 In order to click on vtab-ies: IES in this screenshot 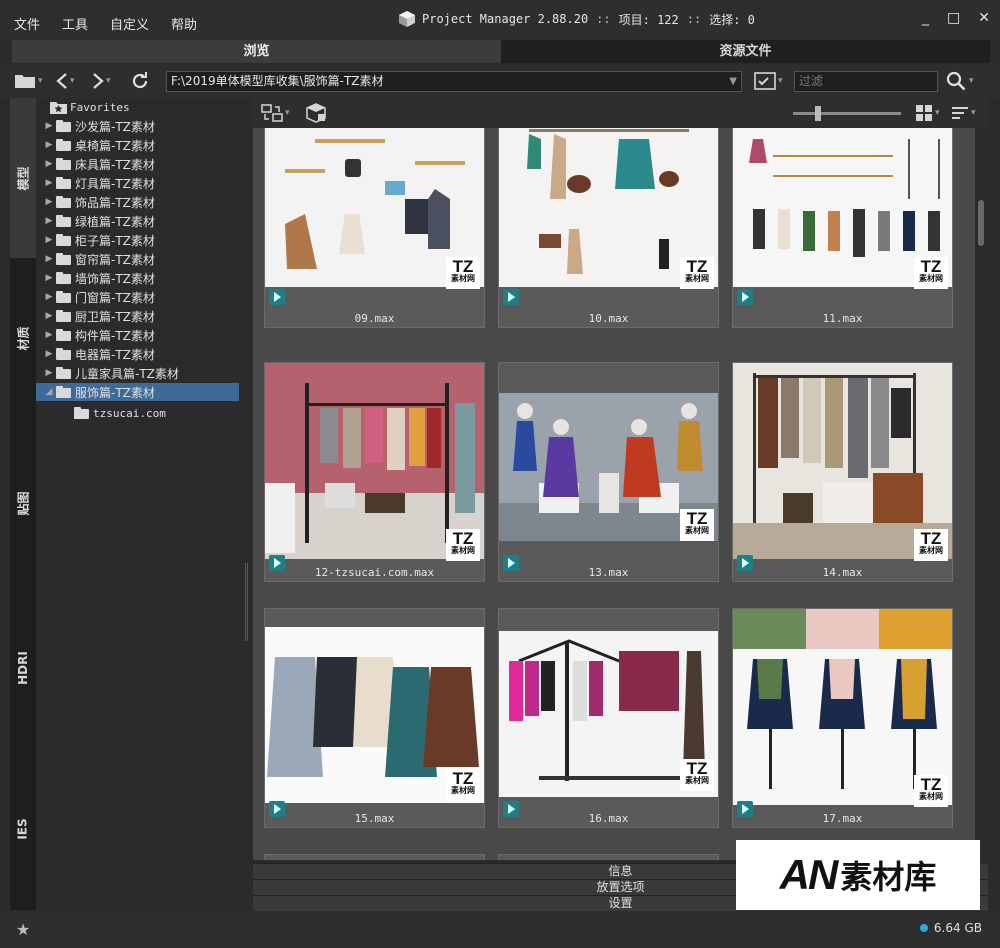, I will do `click(23, 829)`.